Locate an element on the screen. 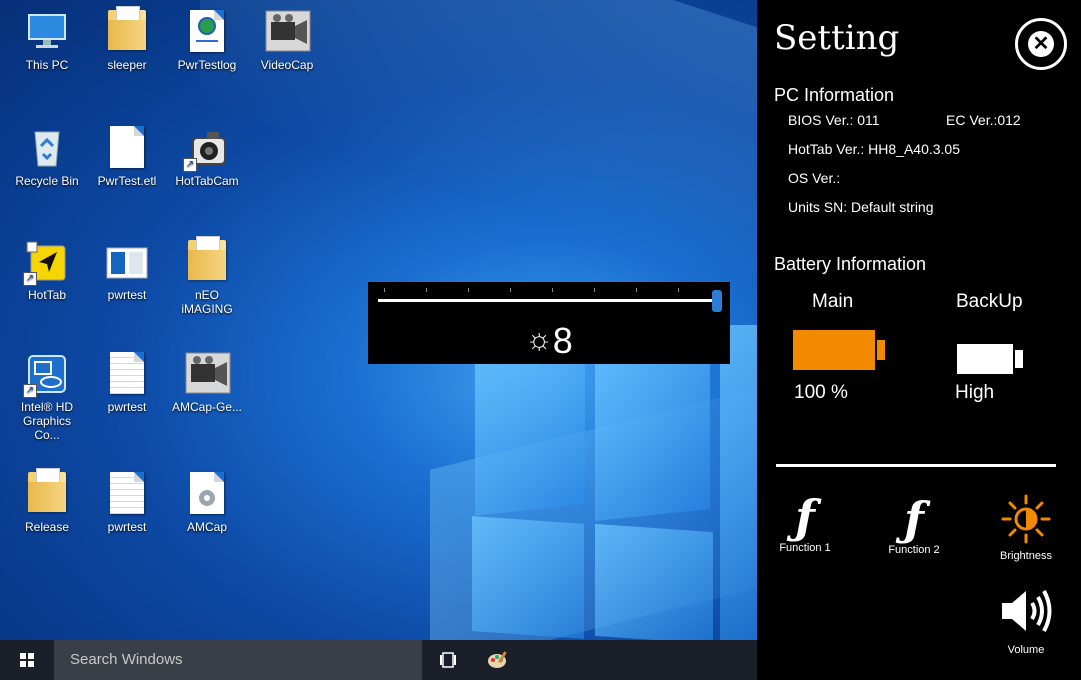 The width and height of the screenshot is (1081, 680). desktop-icon-amcap: AMCap is located at coordinates (207, 503).